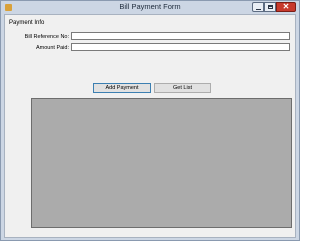  I want to click on payment-info-label: Payment Info, so click(27, 23).